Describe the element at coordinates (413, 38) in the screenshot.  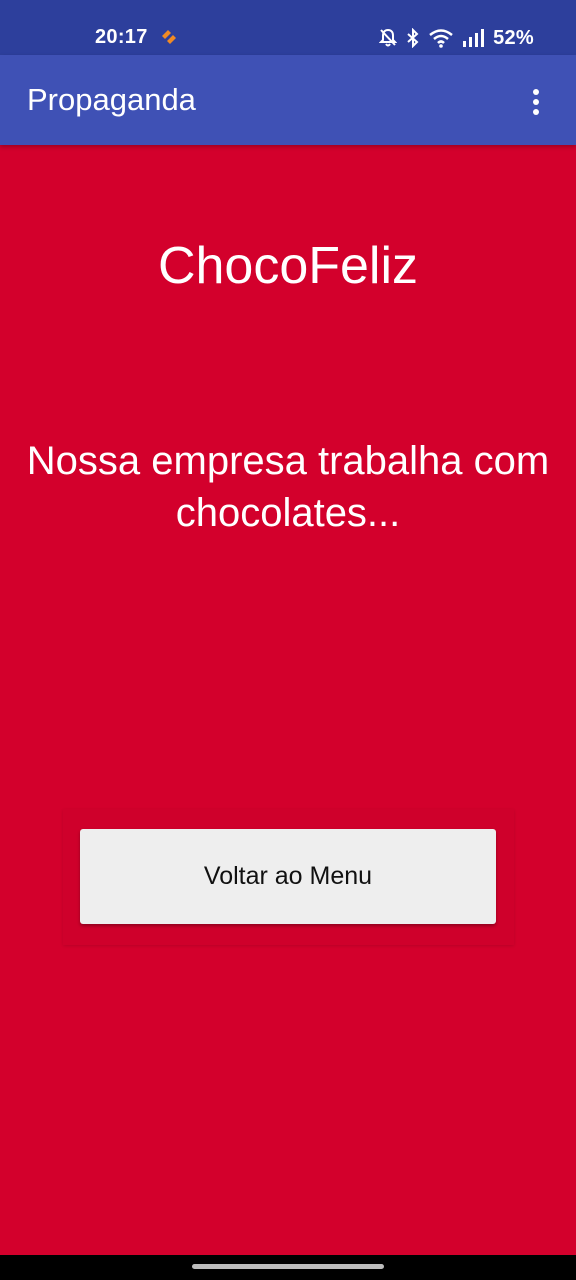
I see `bluetooth-icon` at that location.